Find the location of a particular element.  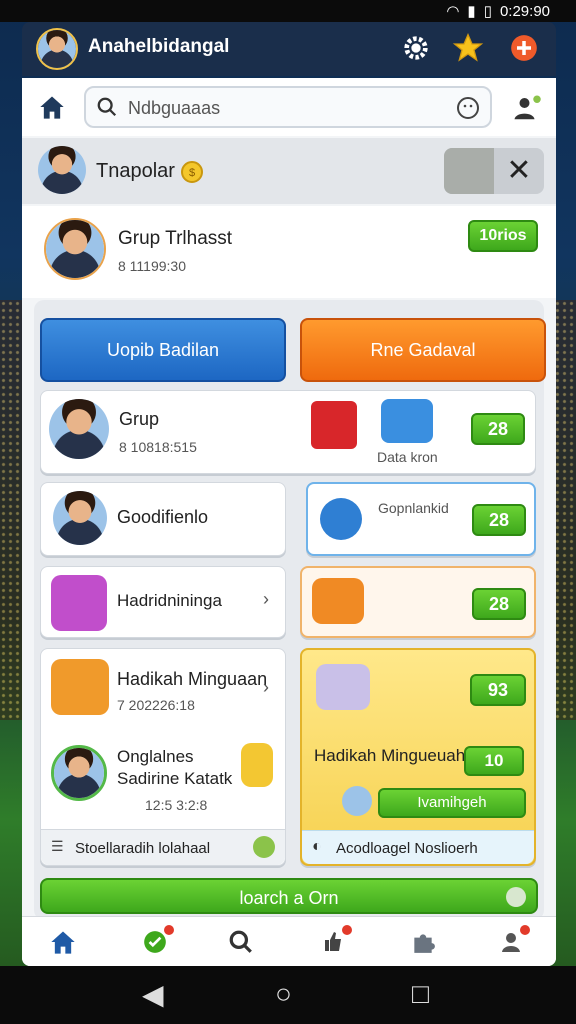

ongral-avatar is located at coordinates (79, 773).